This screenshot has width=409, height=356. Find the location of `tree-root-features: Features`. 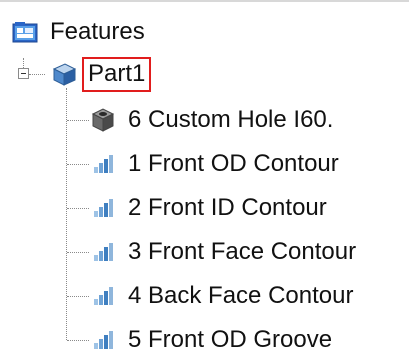

tree-root-features: Features is located at coordinates (78, 32).